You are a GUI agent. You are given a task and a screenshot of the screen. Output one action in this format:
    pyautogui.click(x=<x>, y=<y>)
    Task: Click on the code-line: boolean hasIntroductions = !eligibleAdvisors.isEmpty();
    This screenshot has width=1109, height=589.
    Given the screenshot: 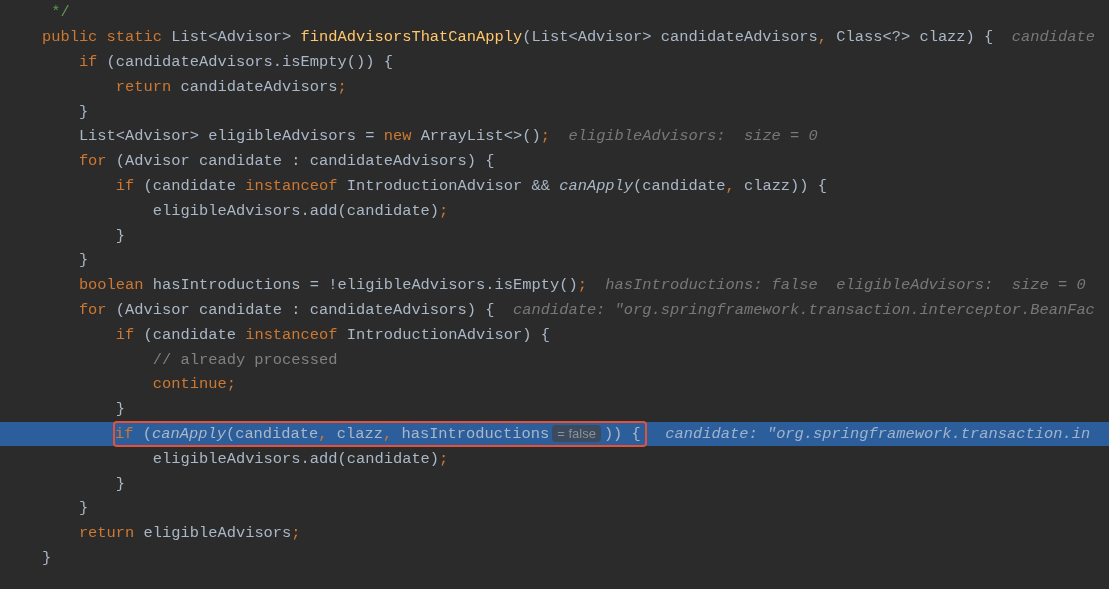 What is the action you would take?
    pyautogui.click(x=332, y=285)
    